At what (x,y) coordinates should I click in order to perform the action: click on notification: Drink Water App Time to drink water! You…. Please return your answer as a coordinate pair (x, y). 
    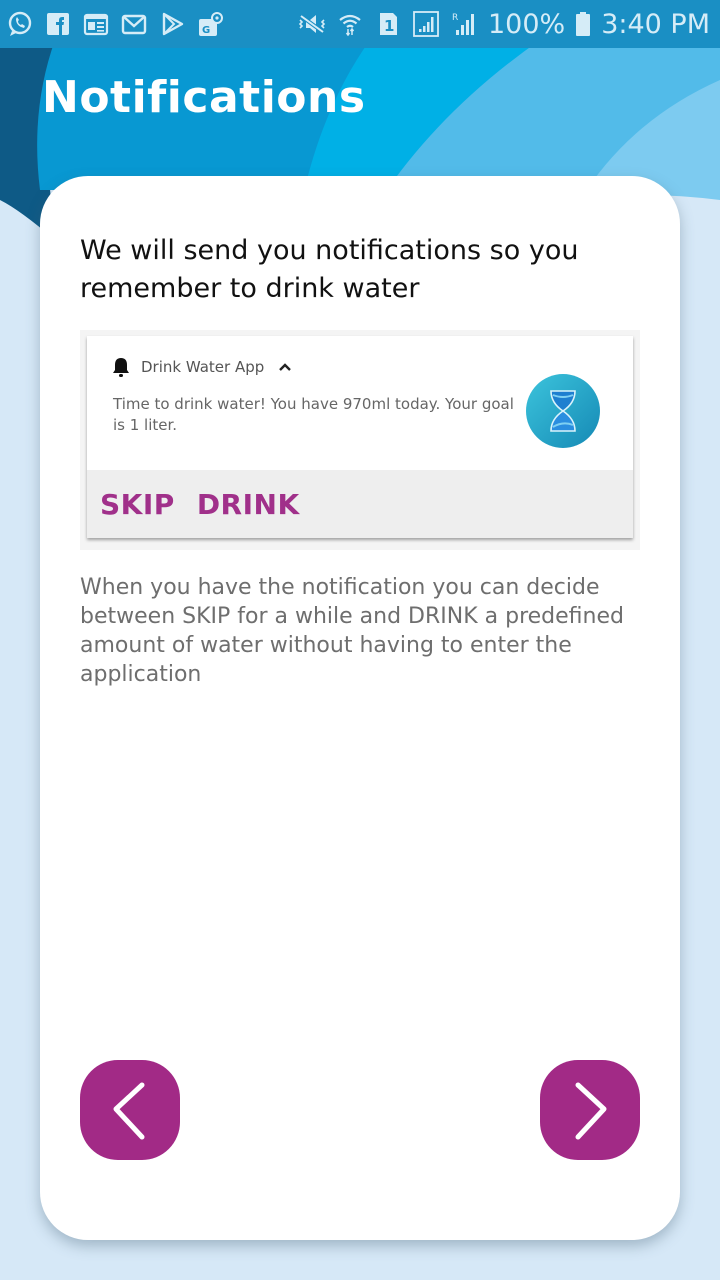
    Looking at the image, I should click on (360, 437).